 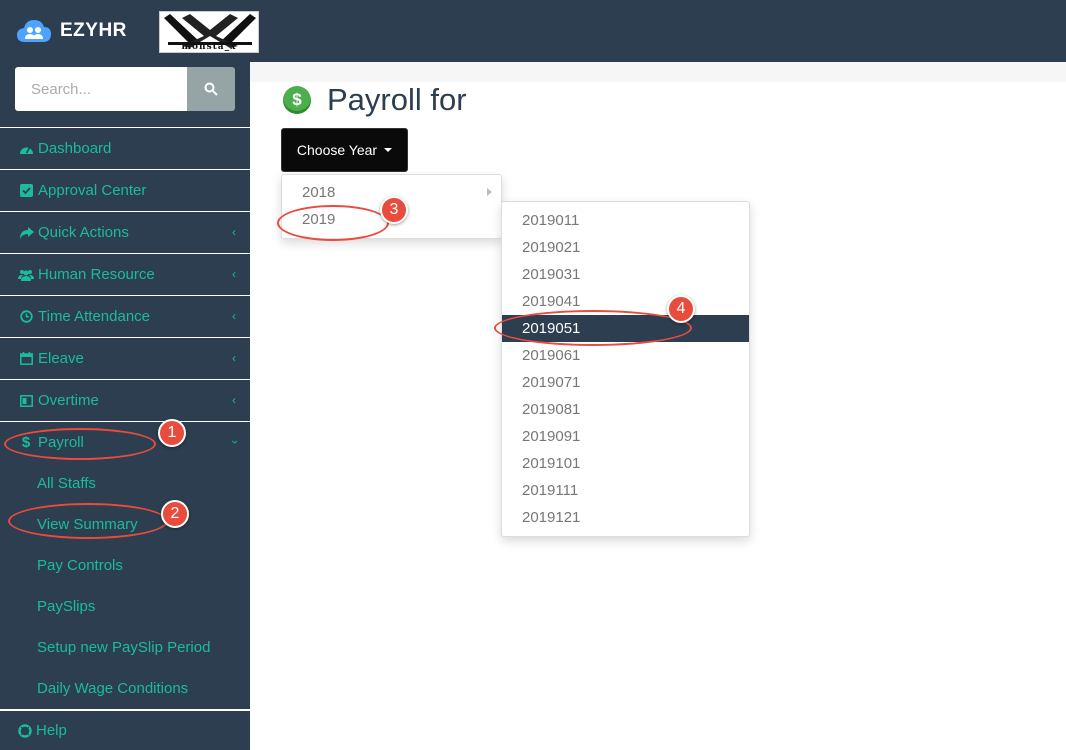 What do you see at coordinates (625, 274) in the screenshot?
I see `period-option: 2019031` at bounding box center [625, 274].